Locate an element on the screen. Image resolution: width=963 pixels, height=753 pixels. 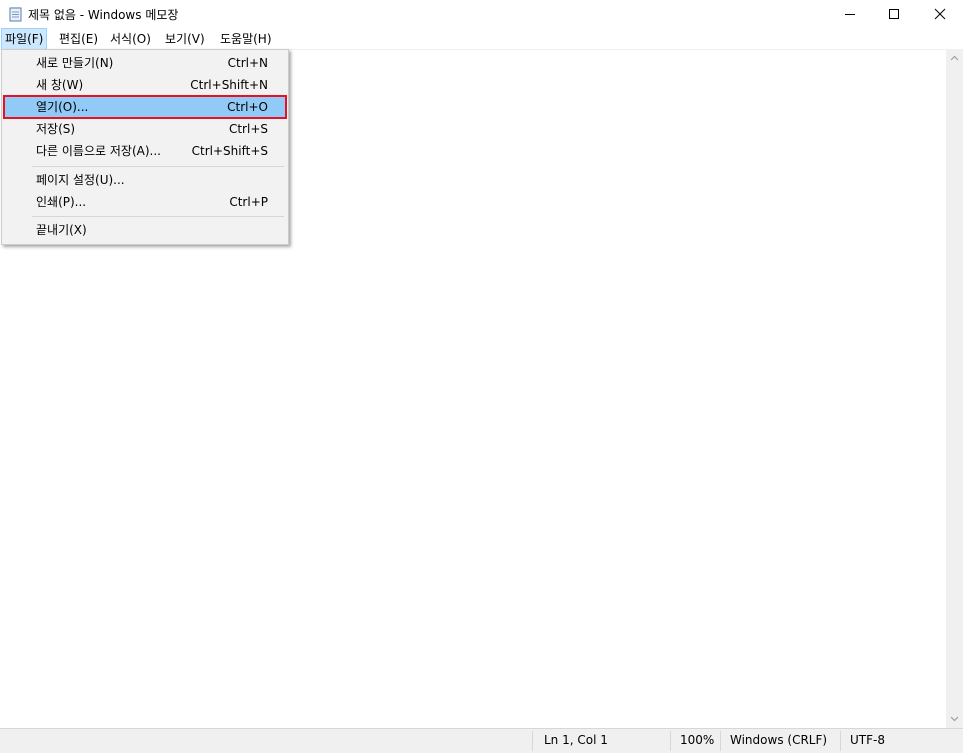
menu-item-label: 저장(S) is located at coordinates (56, 129).